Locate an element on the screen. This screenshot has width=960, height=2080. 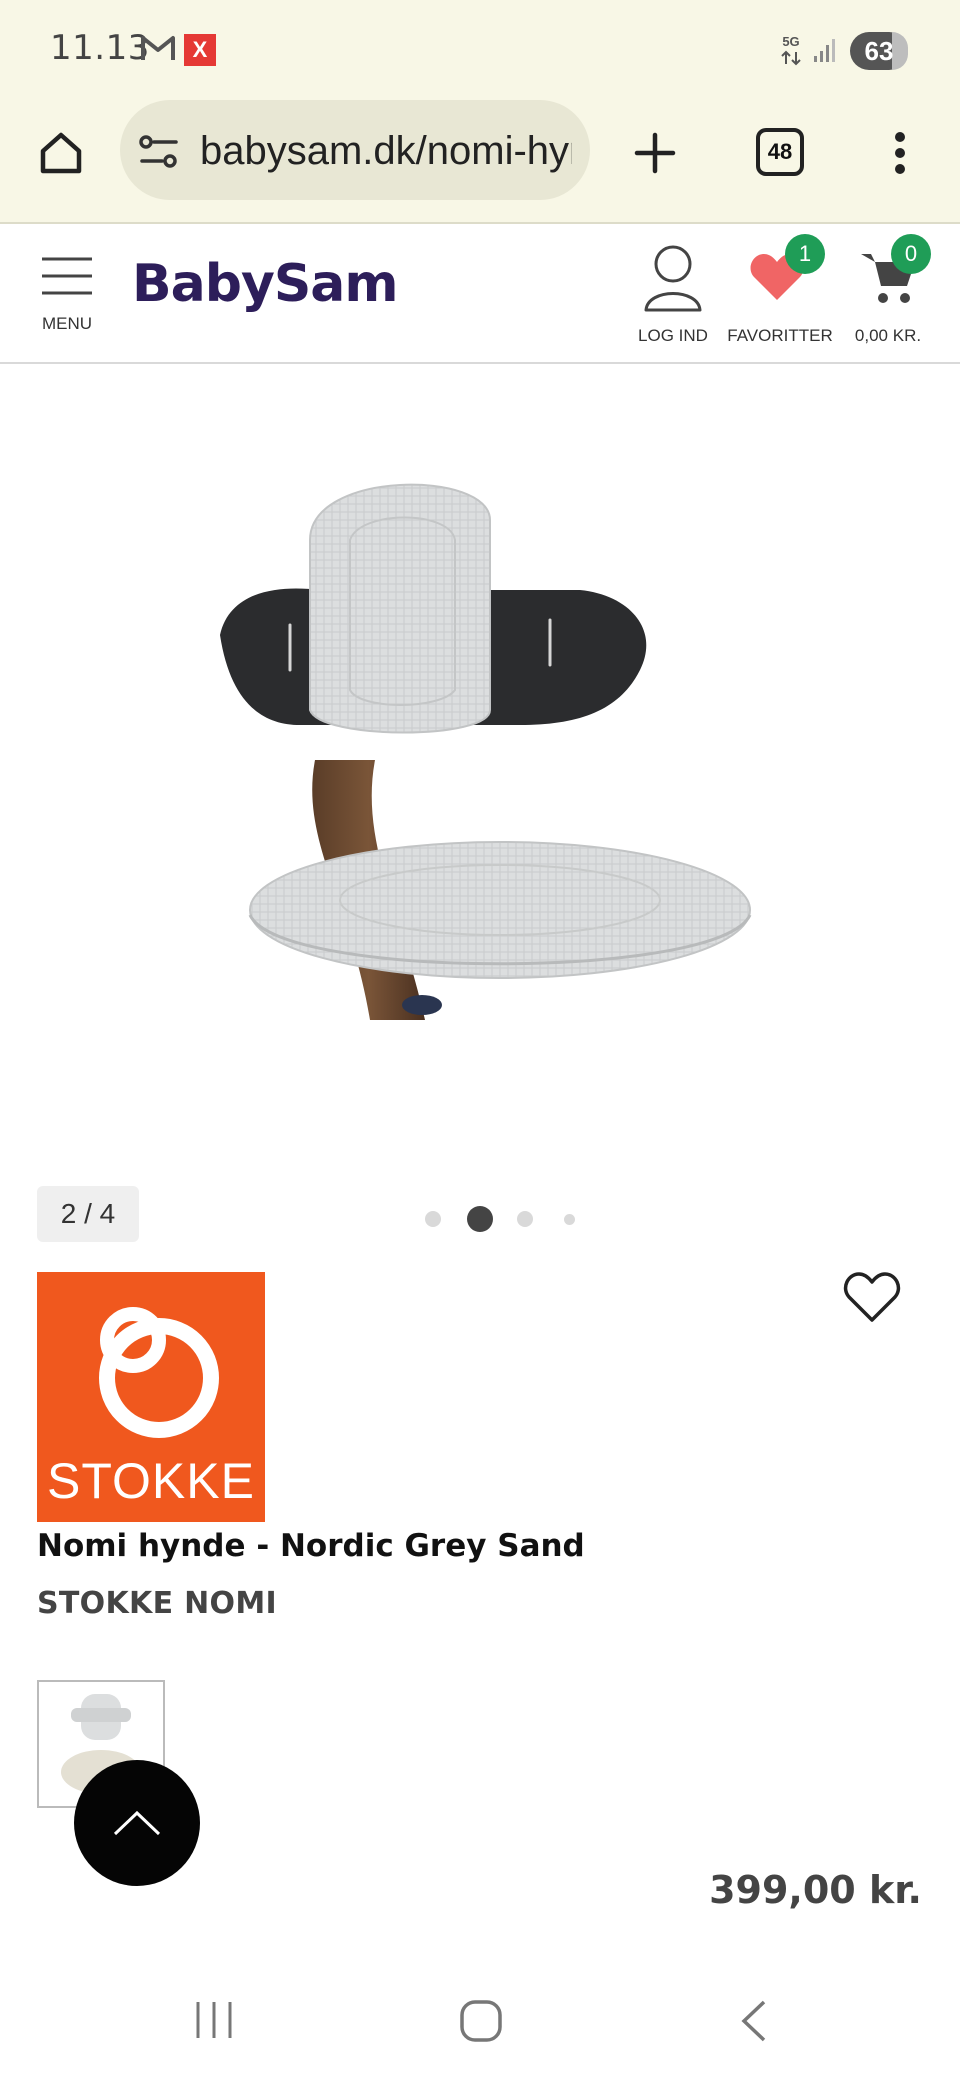
add-to-wishlist-button is located at coordinates (872, 1298).